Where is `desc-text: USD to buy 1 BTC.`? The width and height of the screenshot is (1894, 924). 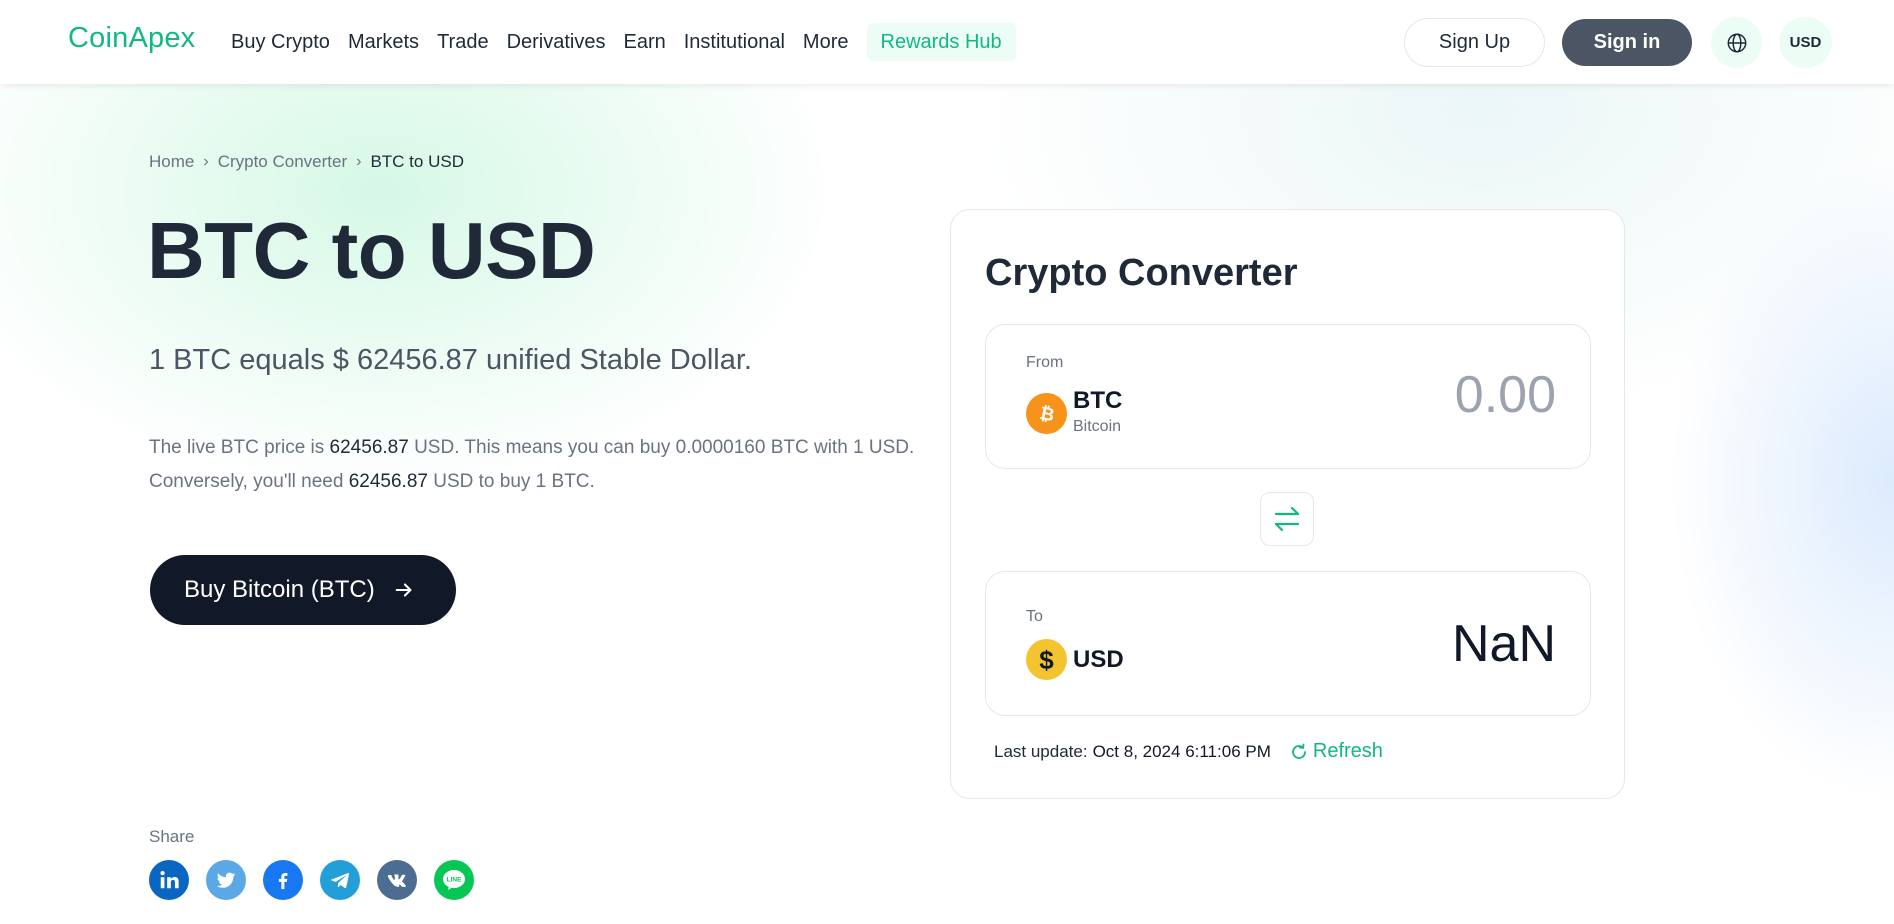 desc-text: USD to buy 1 BTC. is located at coordinates (511, 481).